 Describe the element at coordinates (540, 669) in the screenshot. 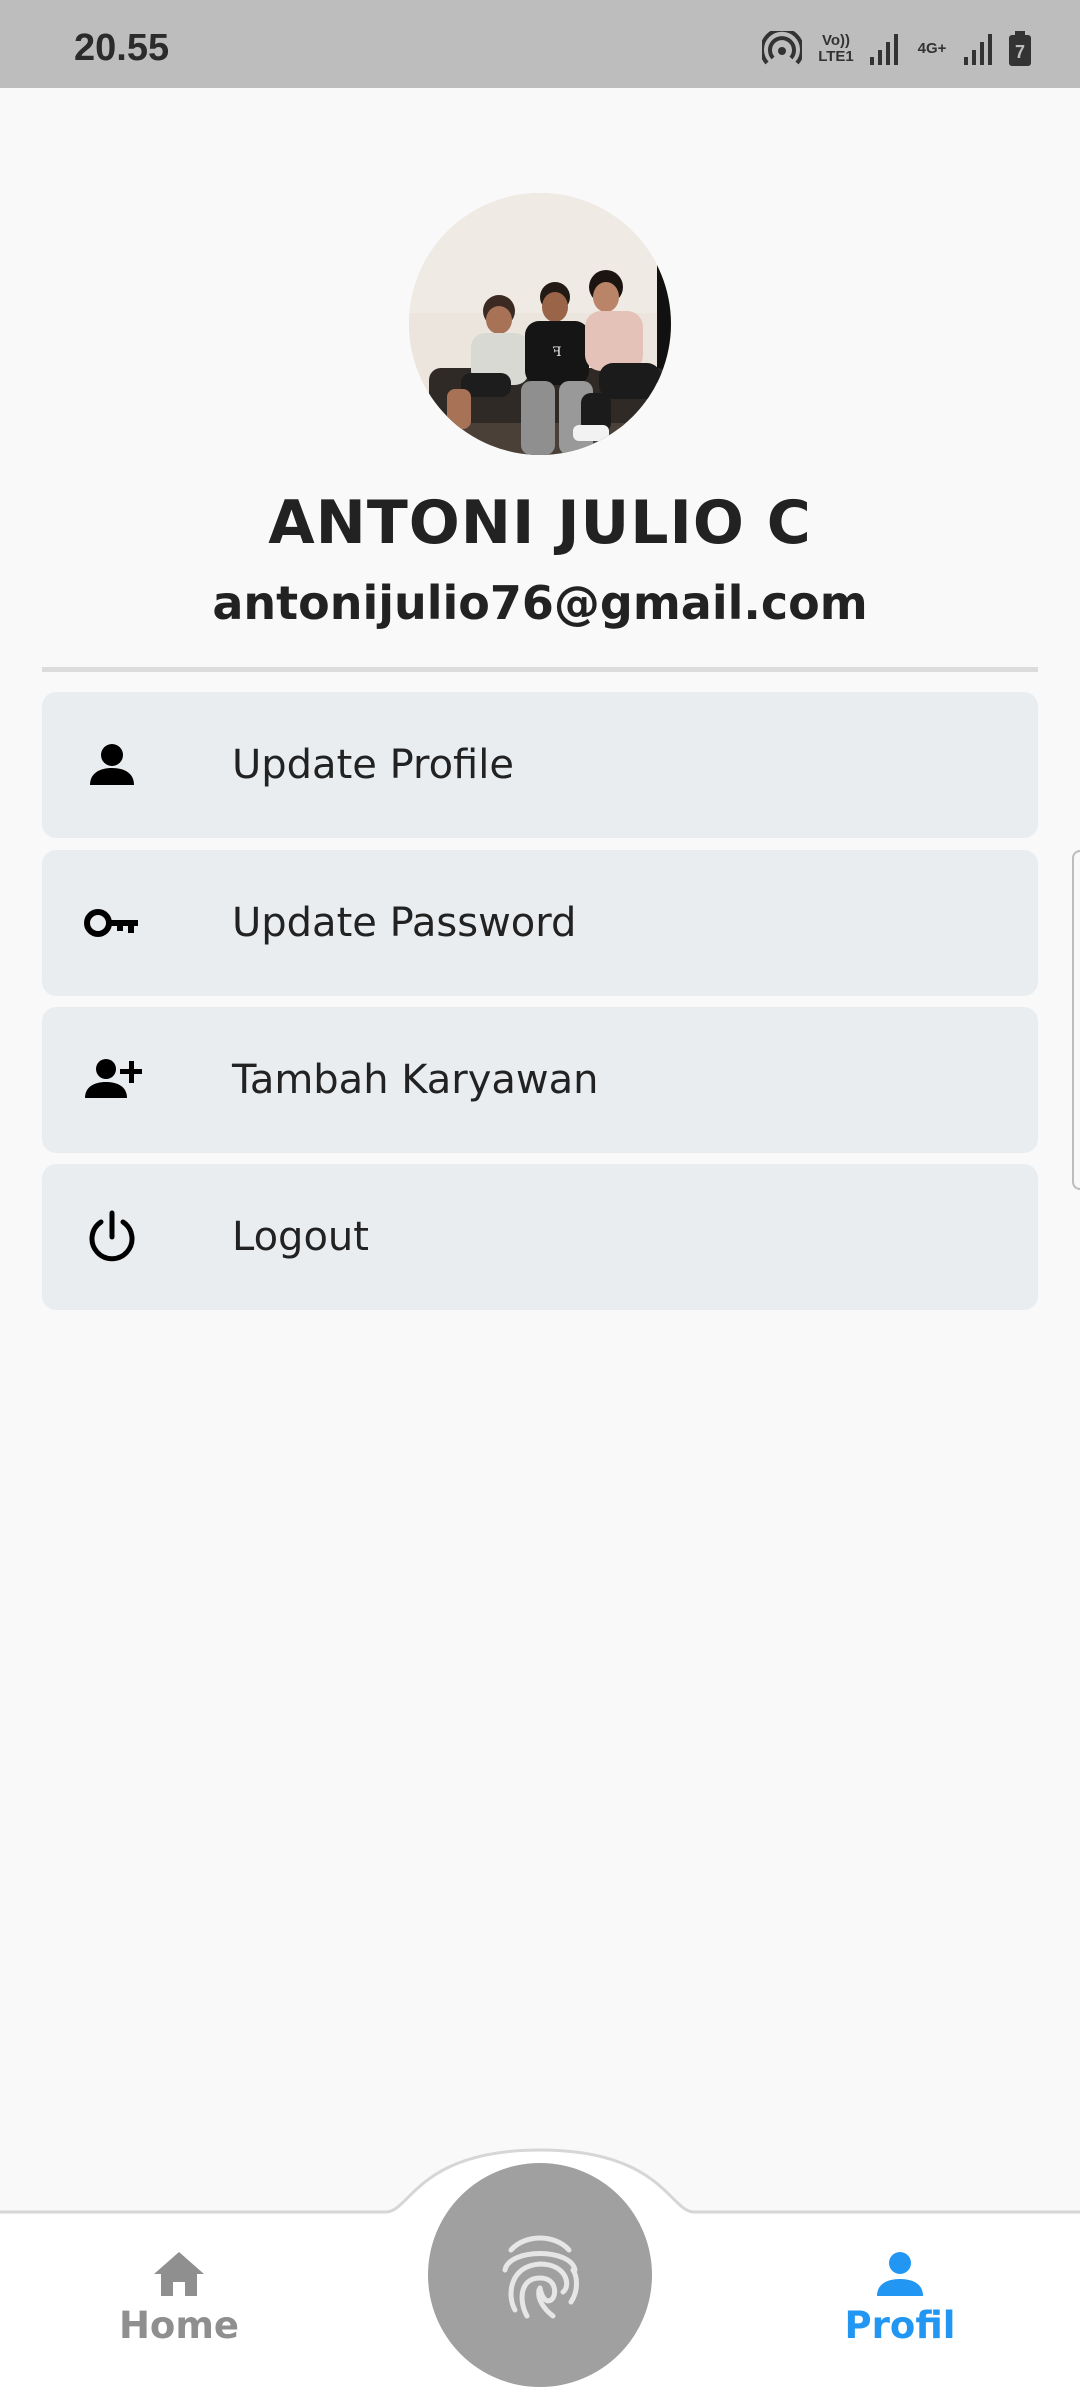

I see `divider` at that location.